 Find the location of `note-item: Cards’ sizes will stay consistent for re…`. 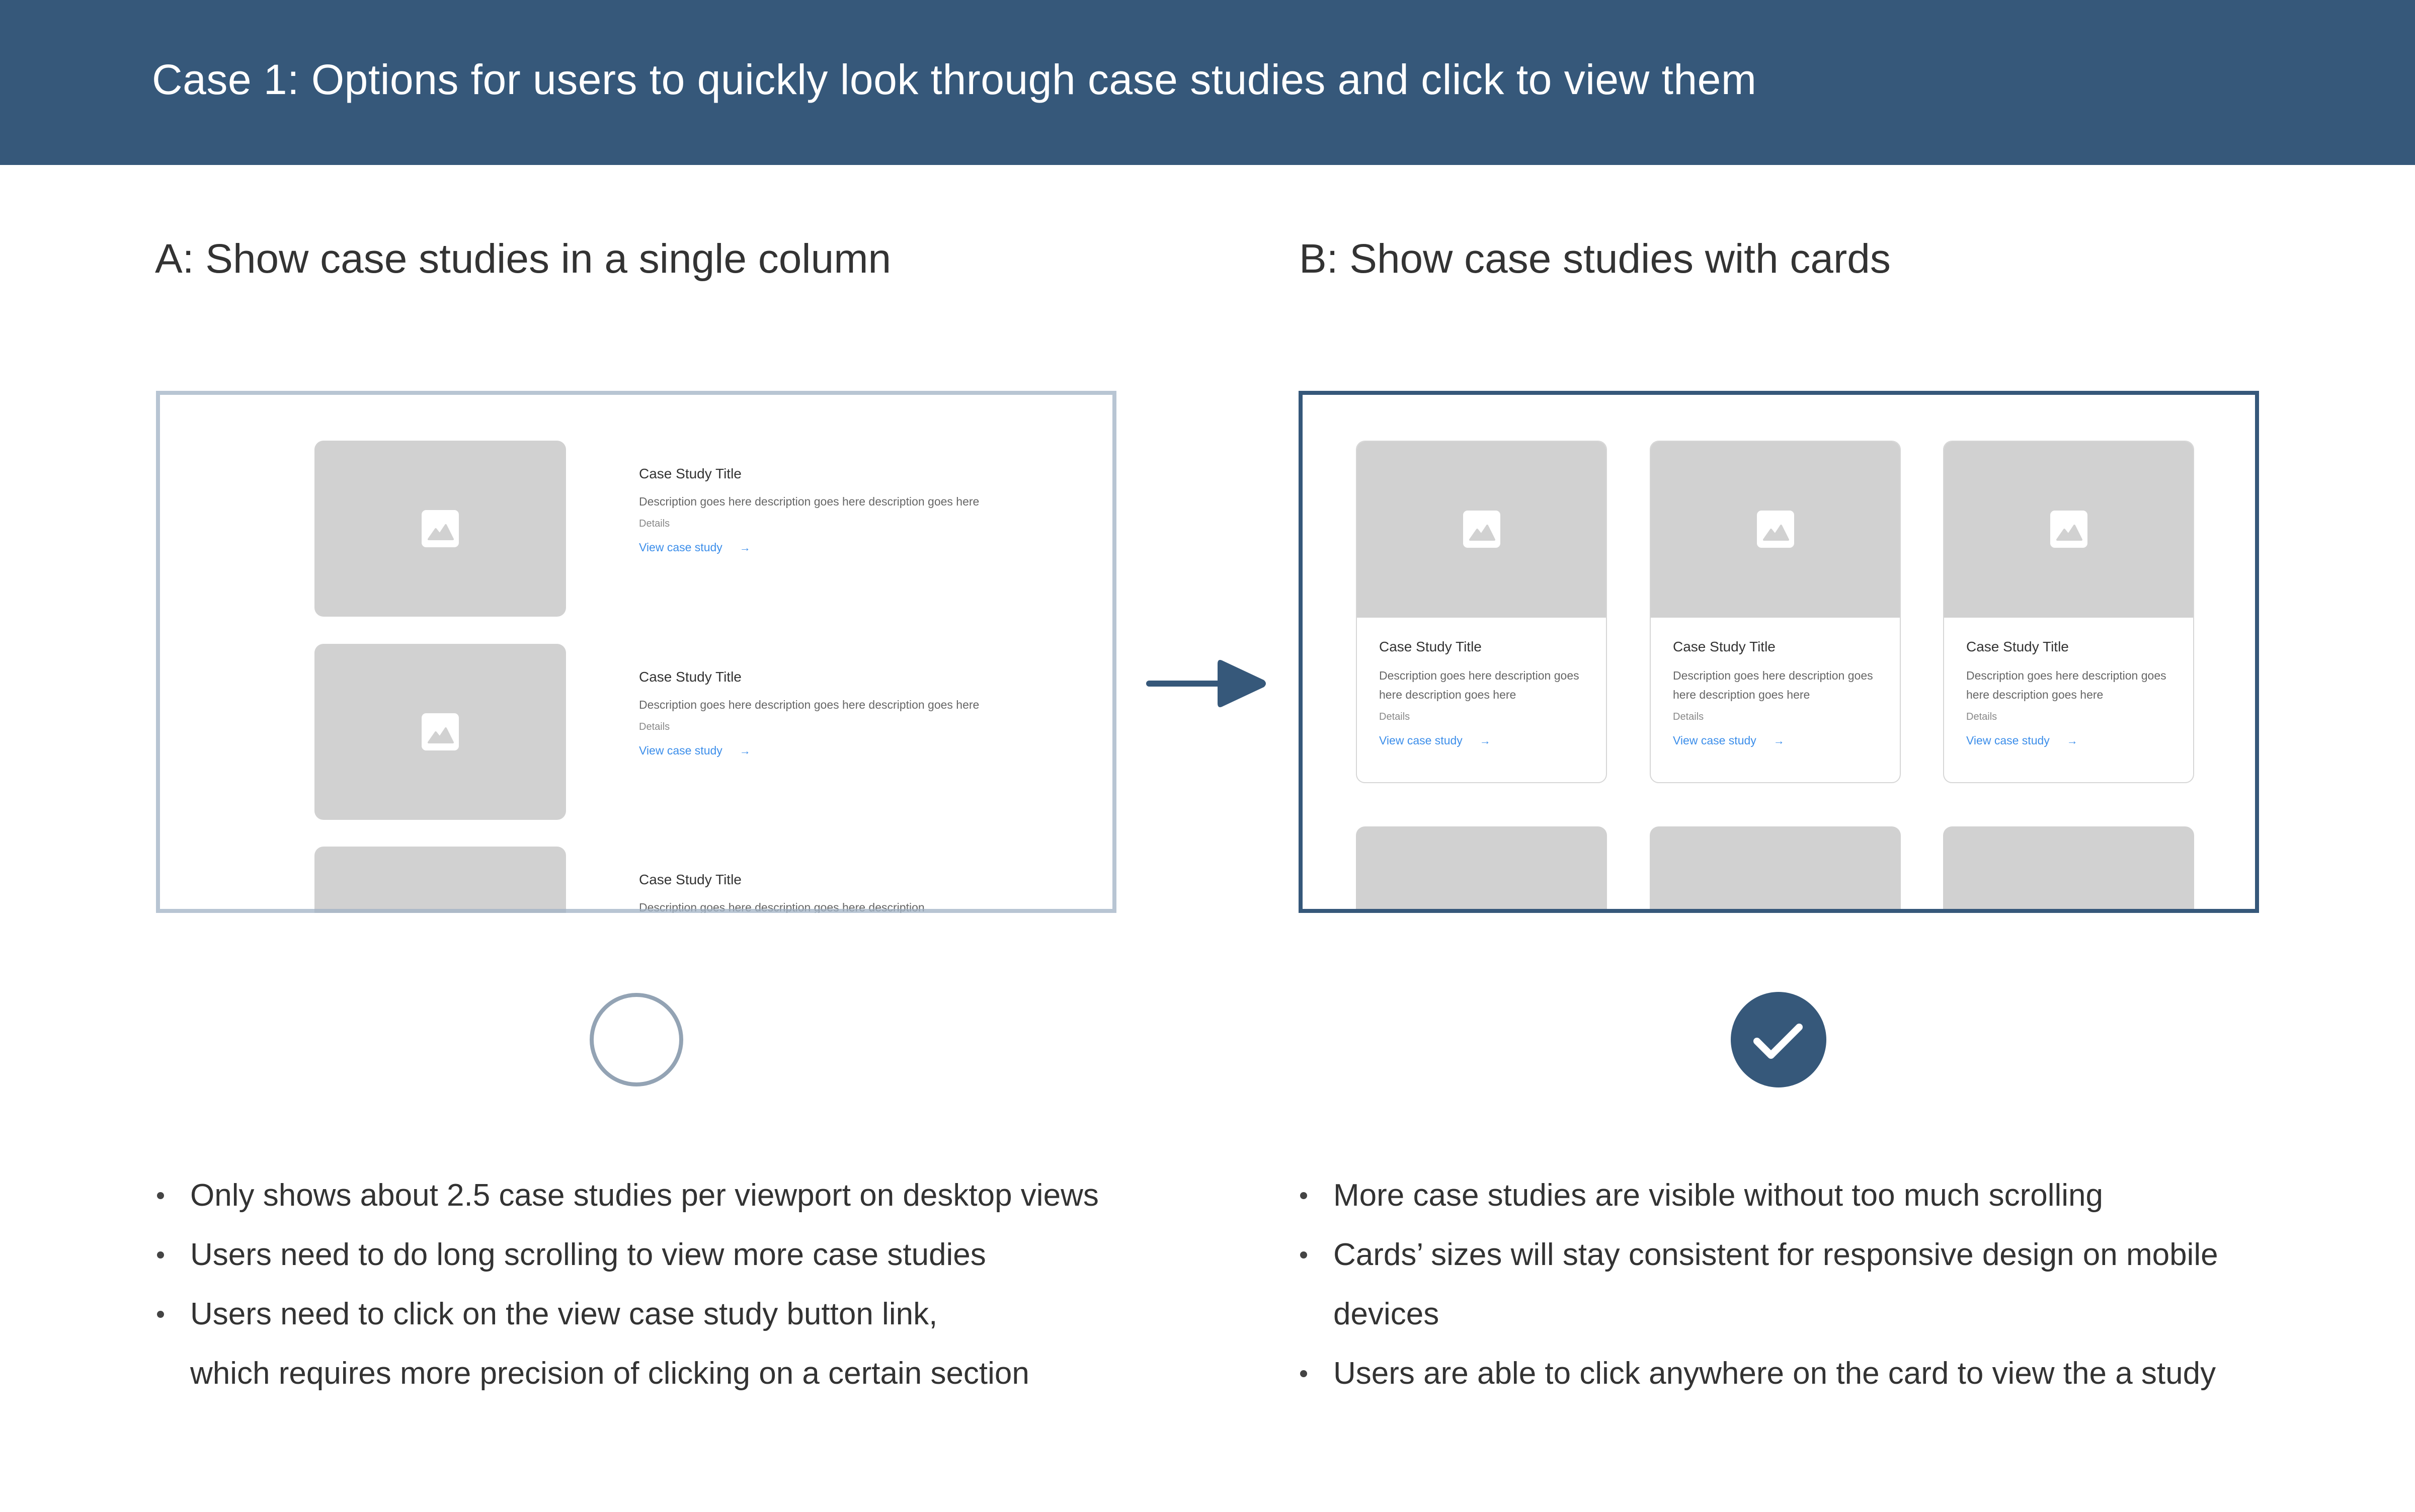

note-item: Cards’ sizes will stay consistent for re… is located at coordinates (1801, 1255).